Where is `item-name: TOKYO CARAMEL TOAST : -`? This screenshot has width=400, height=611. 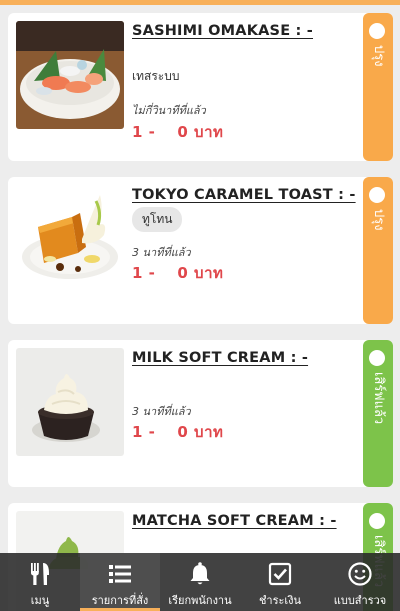
item-name: TOKYO CARAMEL TOAST : - is located at coordinates (244, 195).